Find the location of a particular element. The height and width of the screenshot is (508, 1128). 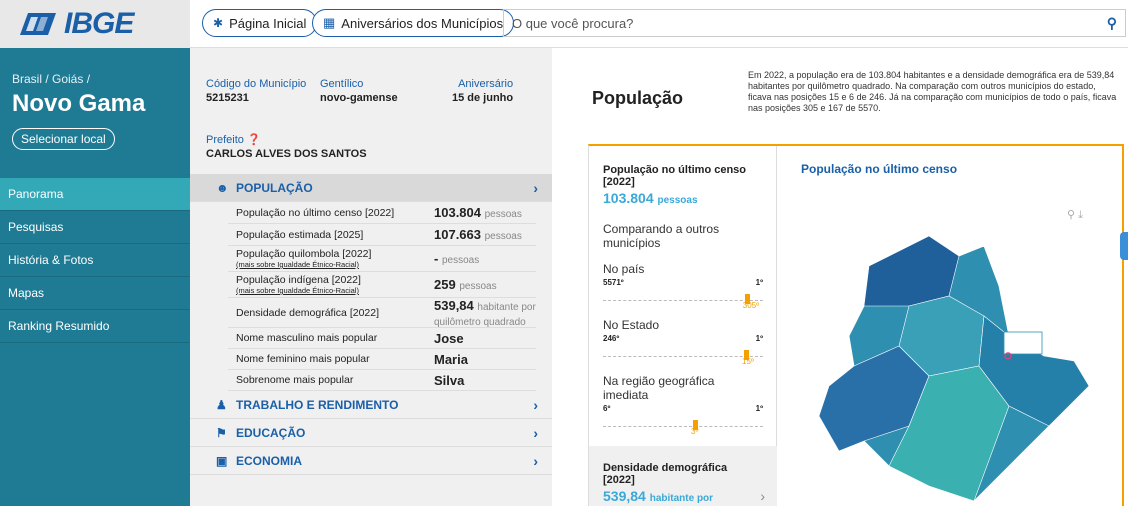

density-unit: habitante por is located at coordinates (681, 498).